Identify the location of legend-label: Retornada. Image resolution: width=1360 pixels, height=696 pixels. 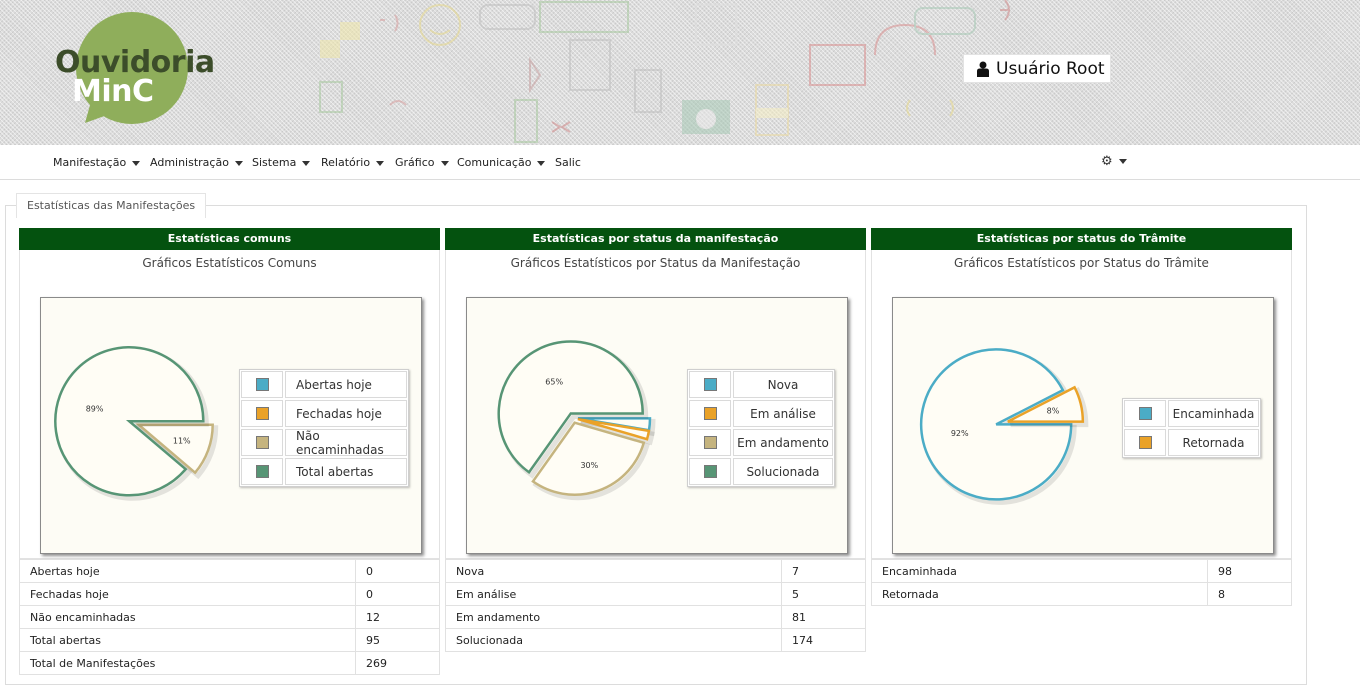
(1213, 442).